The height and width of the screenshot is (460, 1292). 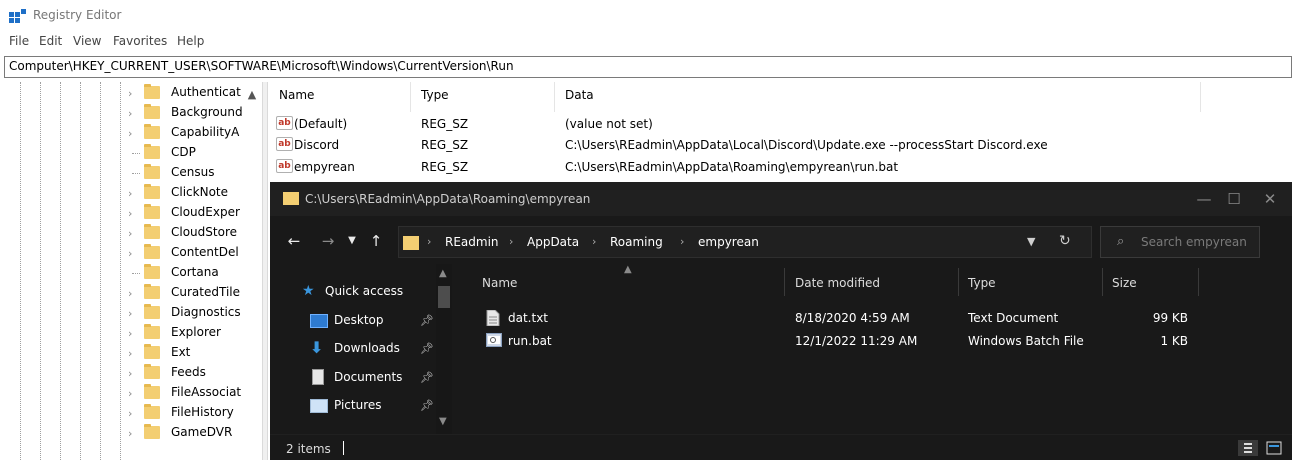 What do you see at coordinates (205, 132) in the screenshot?
I see `tree-key-label: CapabilityA` at bounding box center [205, 132].